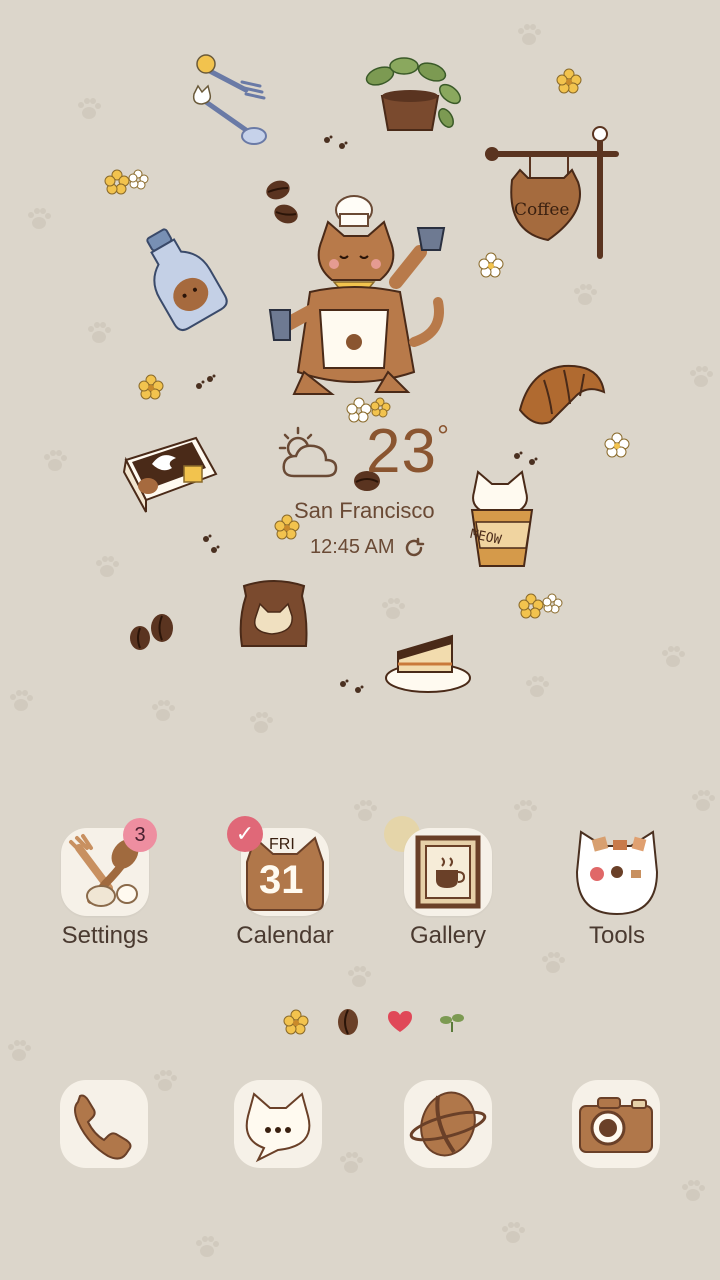  I want to click on app-tile: FRI 31 ✓, so click(278, 866).